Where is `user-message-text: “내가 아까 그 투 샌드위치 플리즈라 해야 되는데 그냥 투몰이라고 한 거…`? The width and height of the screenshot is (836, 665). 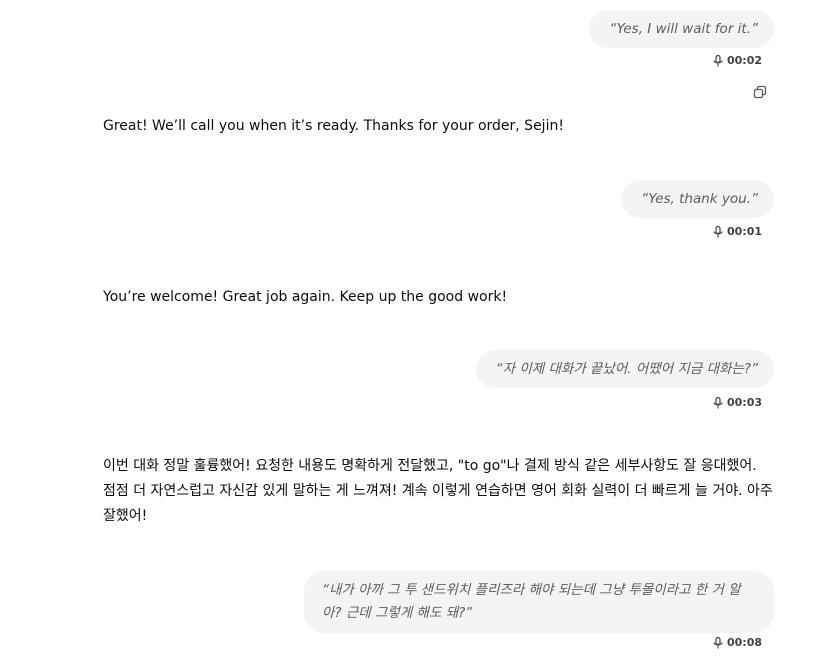 user-message-text: “내가 아까 그 투 샌드위치 플리즈라 해야 되는데 그냥 투몰이라고 한 거… is located at coordinates (531, 601).